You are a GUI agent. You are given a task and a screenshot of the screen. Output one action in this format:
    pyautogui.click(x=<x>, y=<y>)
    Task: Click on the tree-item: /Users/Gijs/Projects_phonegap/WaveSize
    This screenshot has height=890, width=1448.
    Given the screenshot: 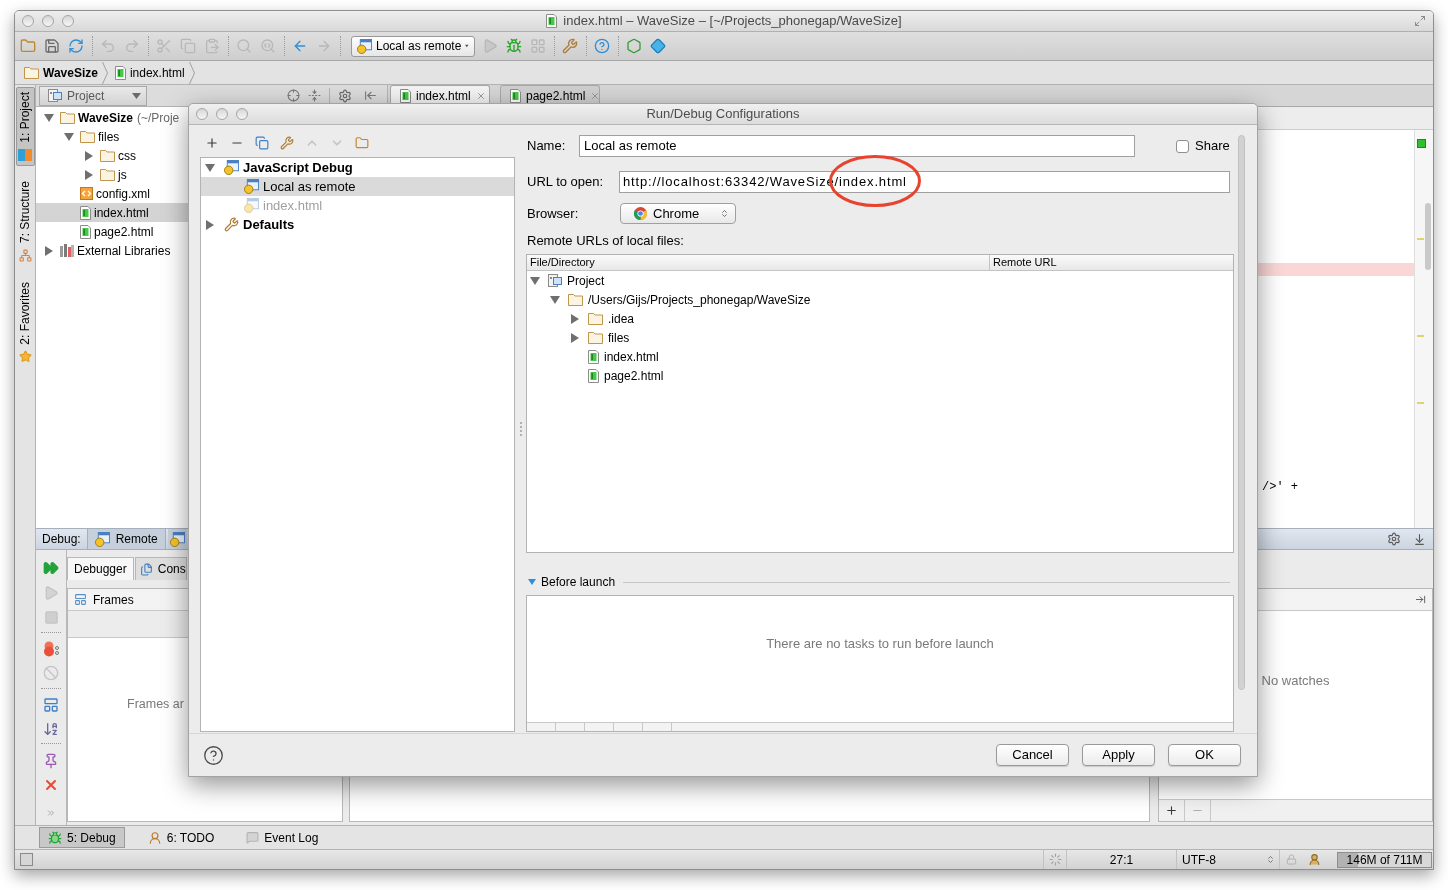 What is the action you would take?
    pyautogui.click(x=880, y=299)
    